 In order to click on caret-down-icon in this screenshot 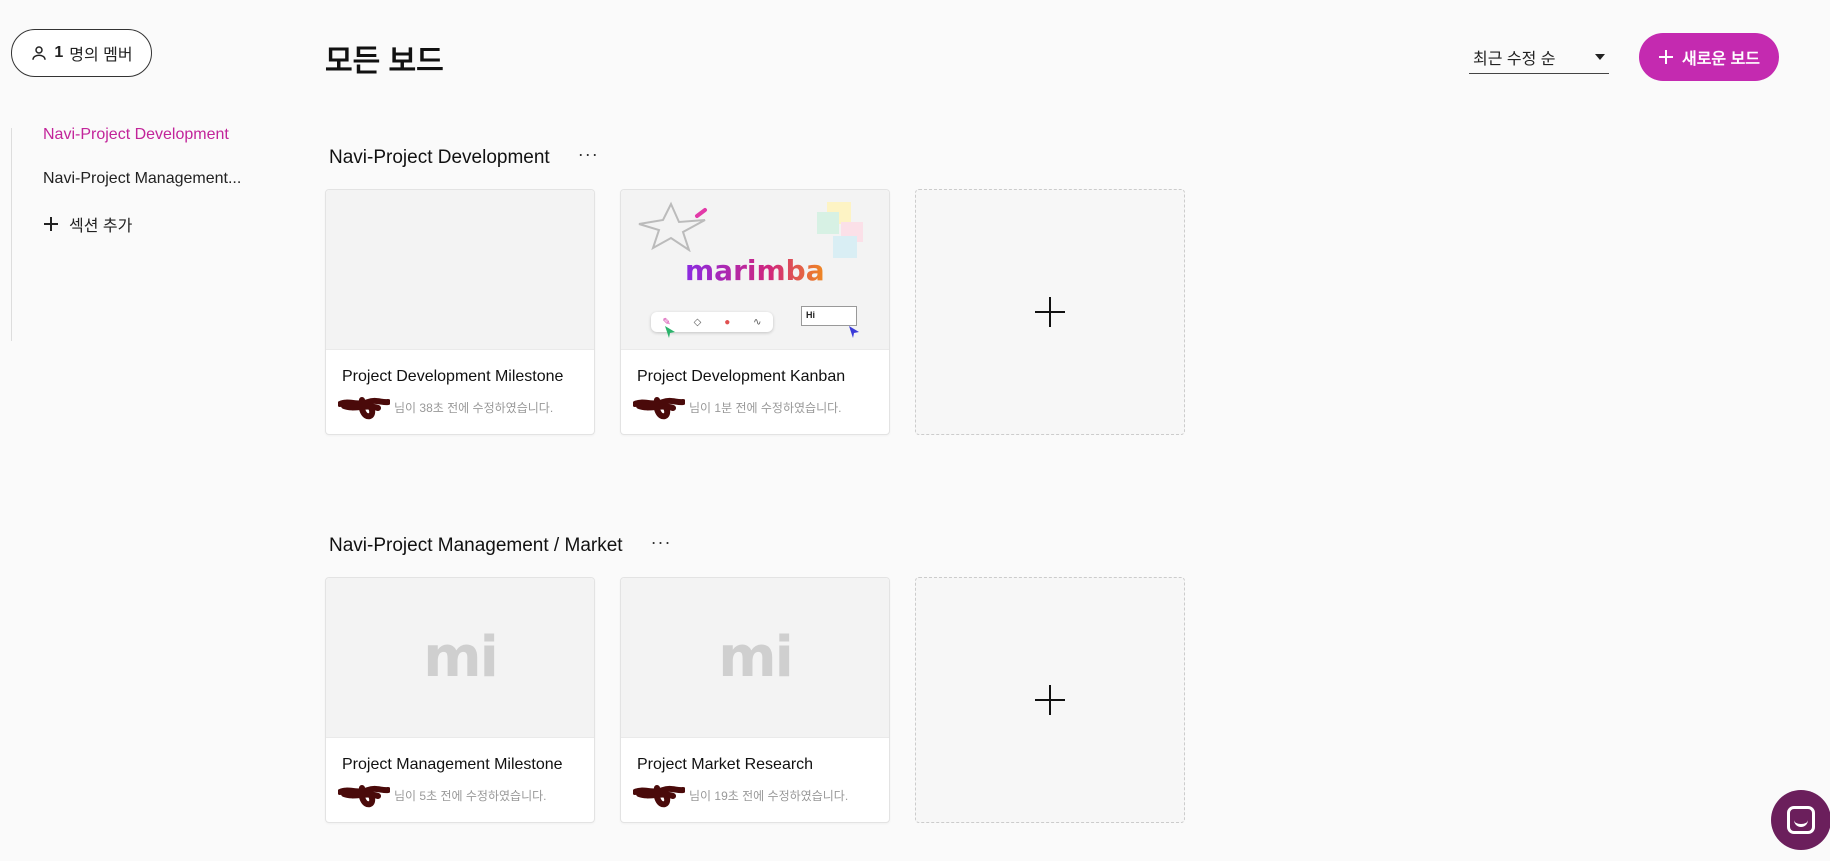, I will do `click(1600, 56)`.